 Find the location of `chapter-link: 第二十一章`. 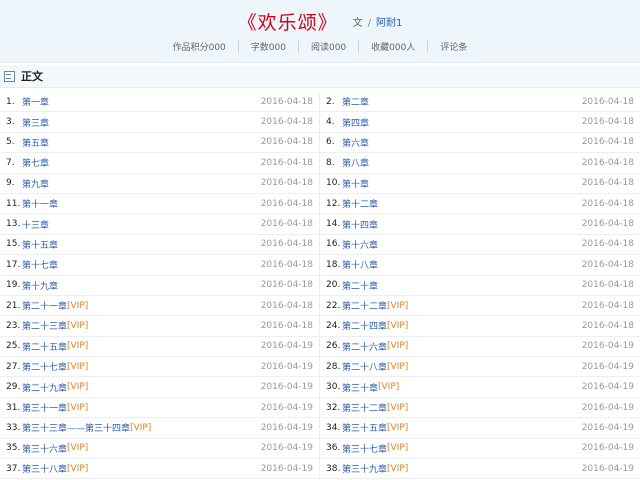

chapter-link: 第二十一章 is located at coordinates (44, 305).